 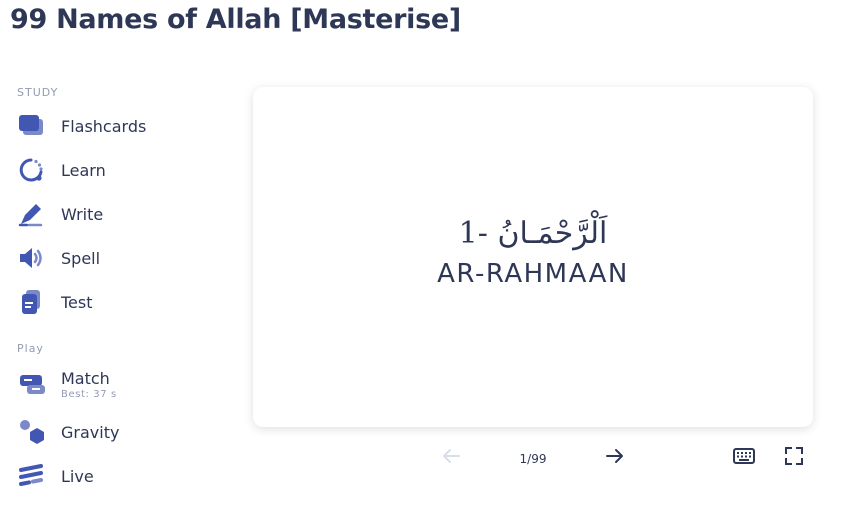 I want to click on nav-write-label: Write, so click(x=82, y=214).